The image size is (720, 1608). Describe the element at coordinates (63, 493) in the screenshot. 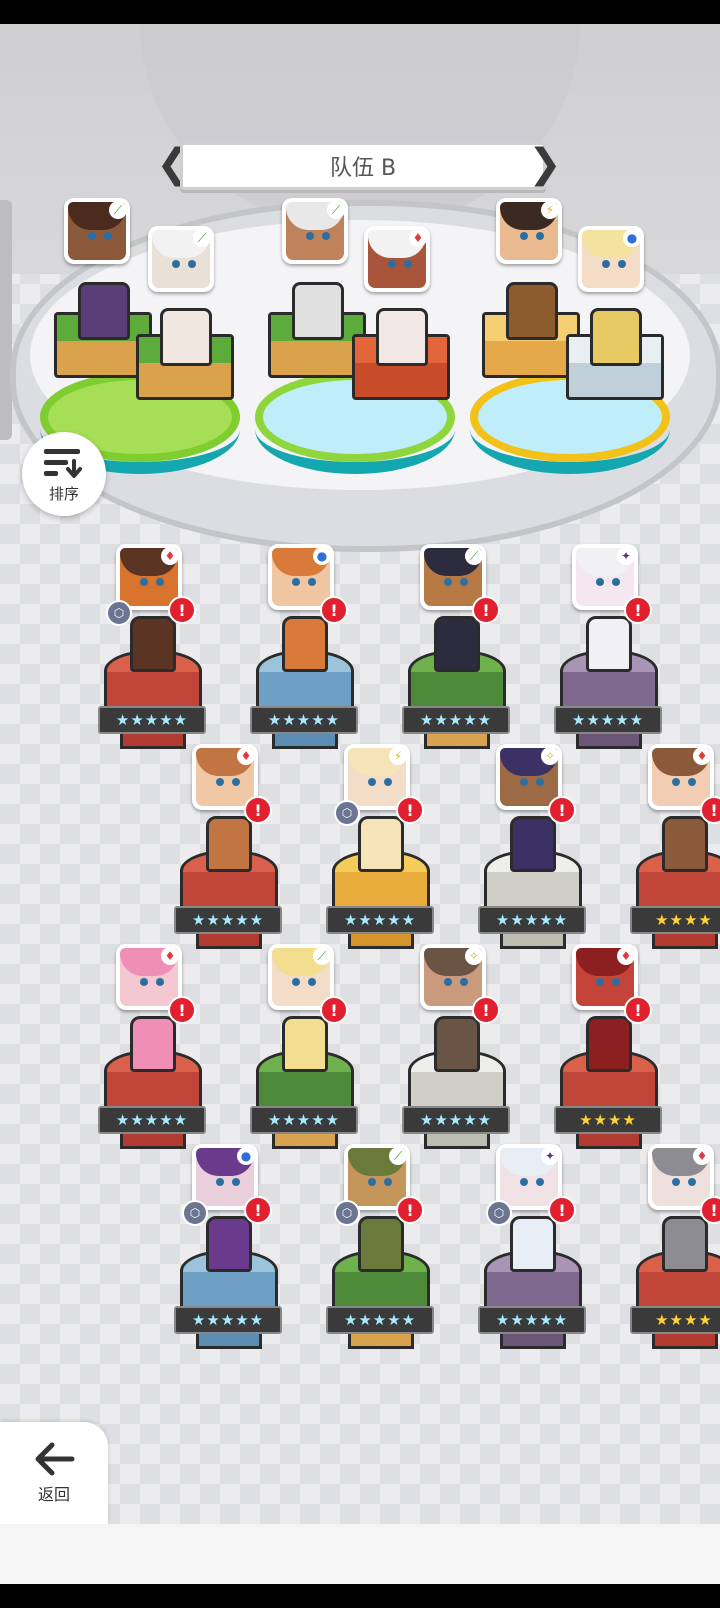

I see `sort-label: 排序` at that location.